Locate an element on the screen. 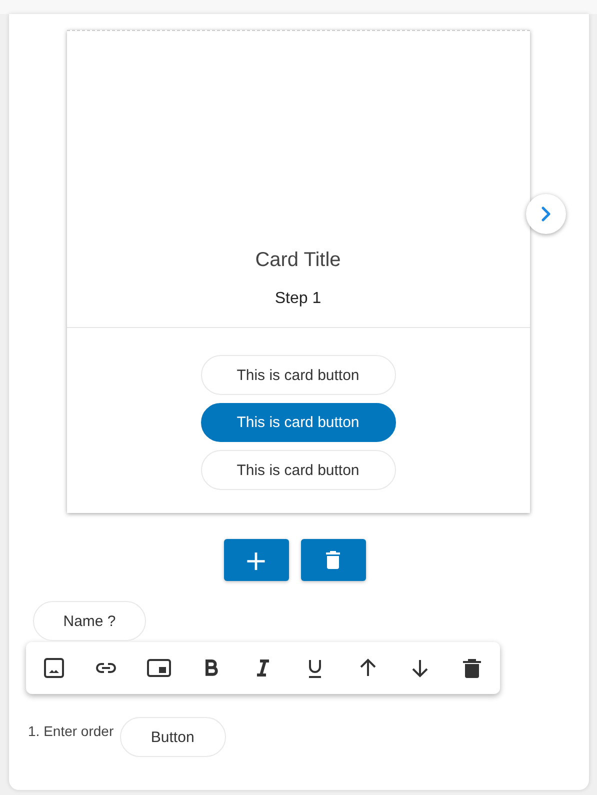  image-icon is located at coordinates (54, 668).